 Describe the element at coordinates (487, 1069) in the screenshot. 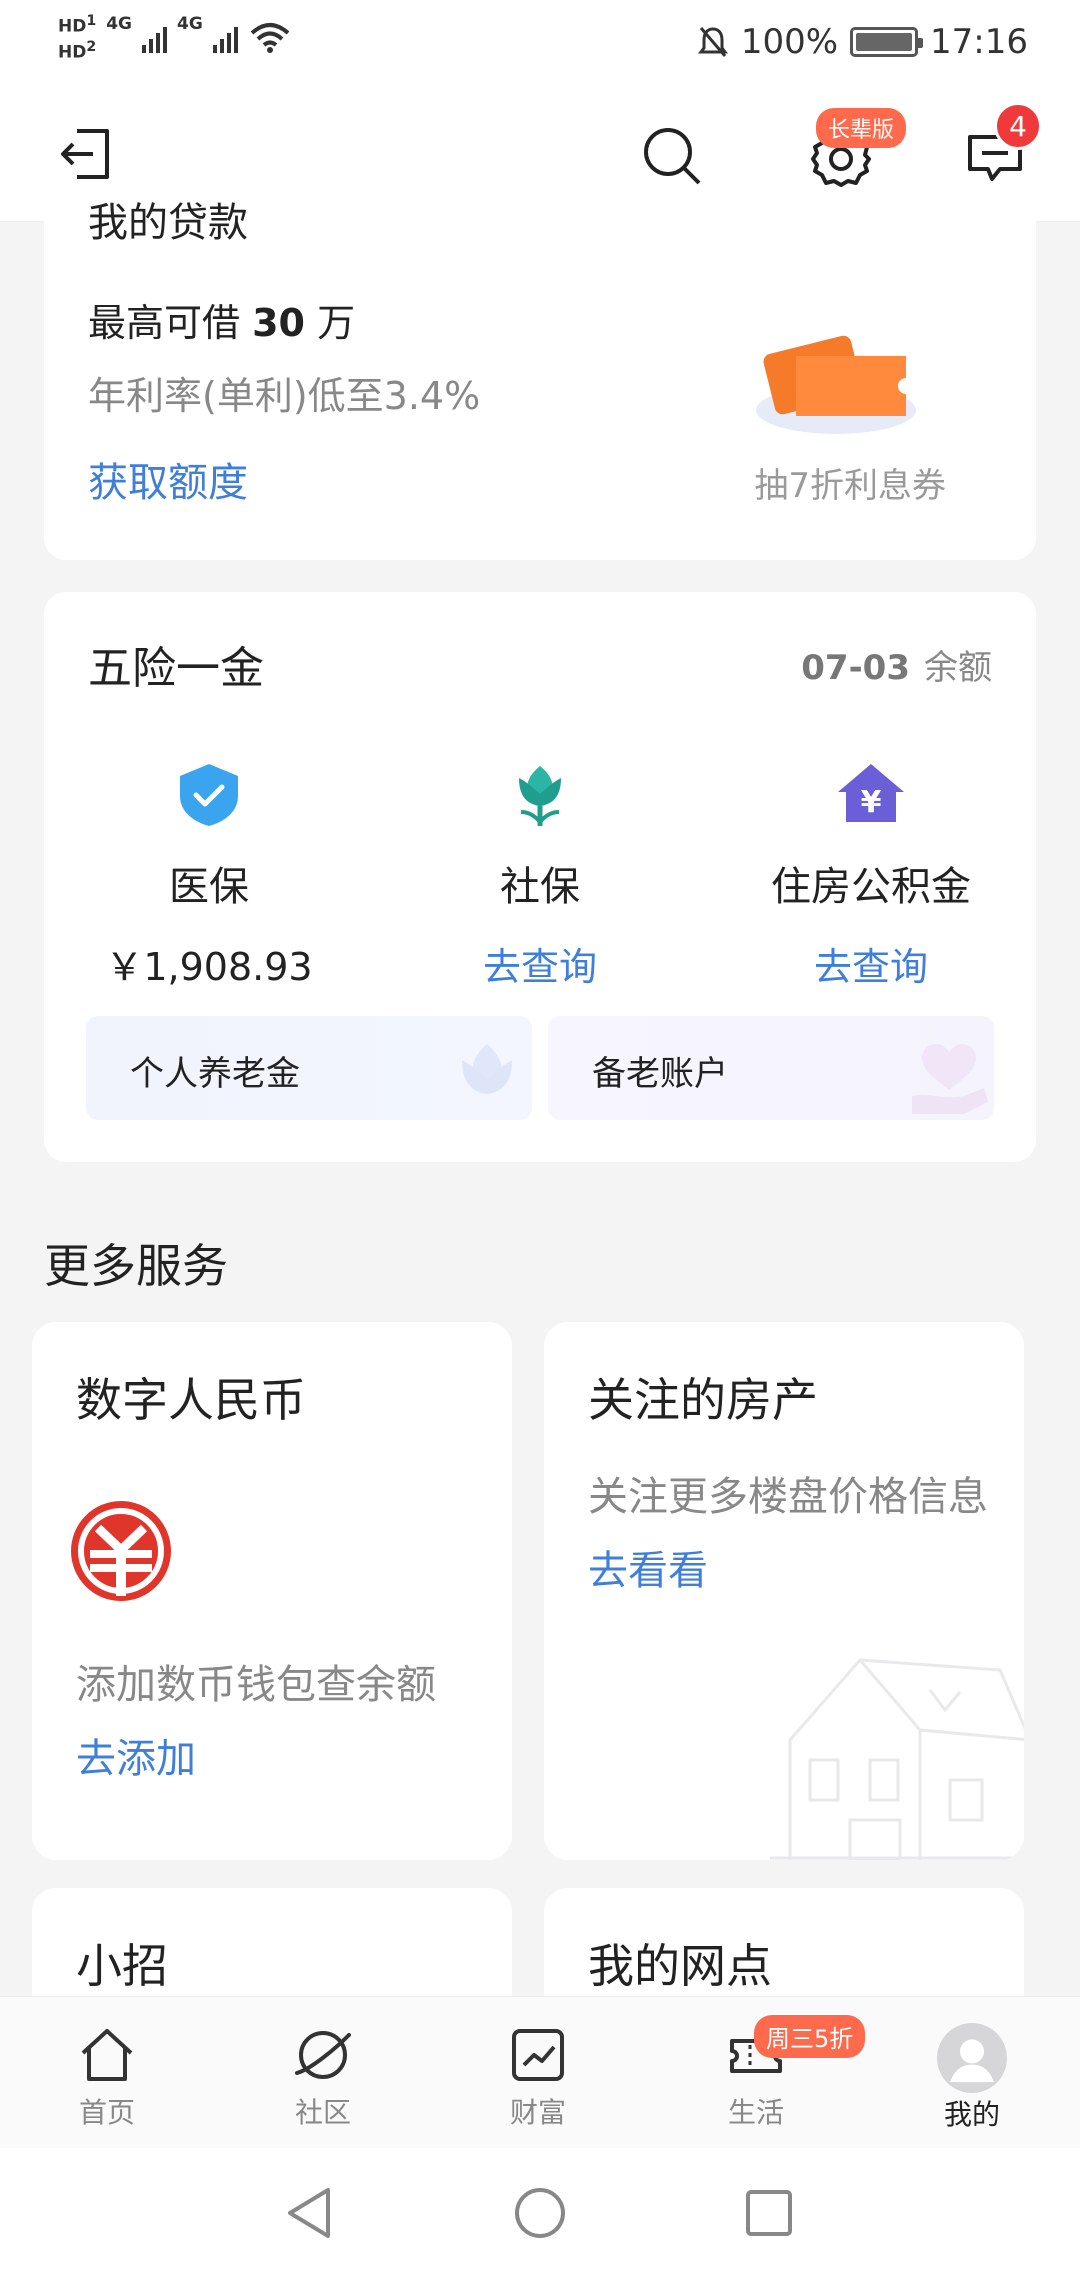

I see `tulip-watermark-icon` at that location.